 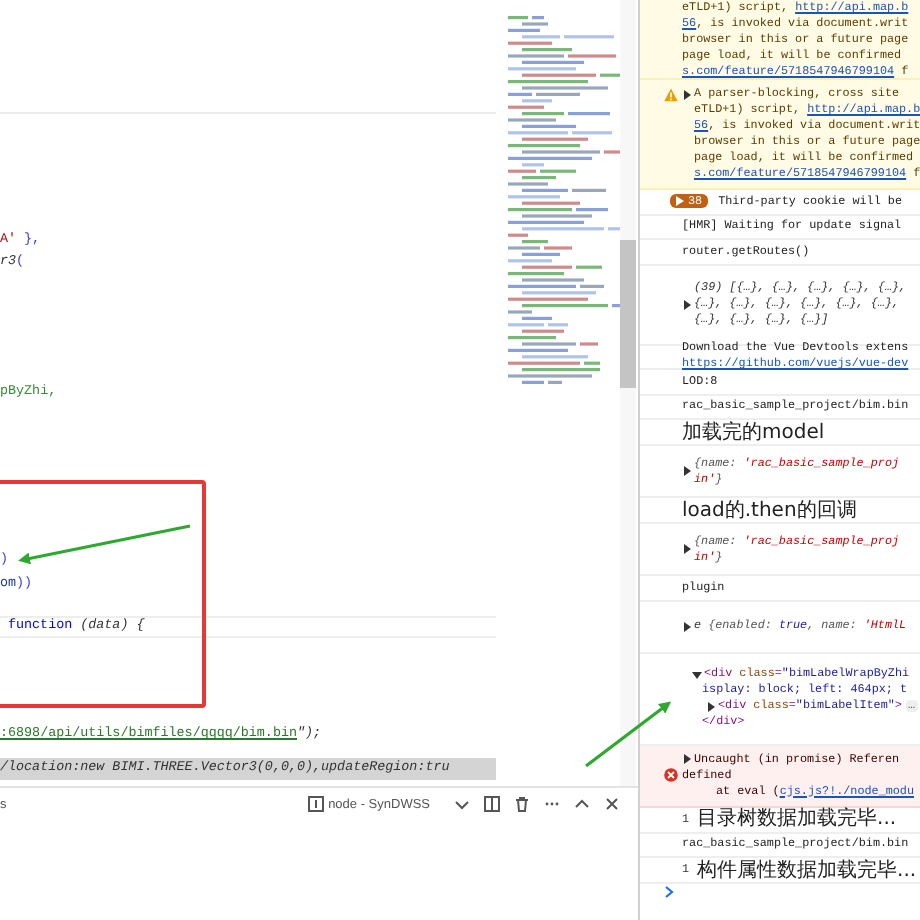 I want to click on chevron-up-icon, so click(x=581, y=804).